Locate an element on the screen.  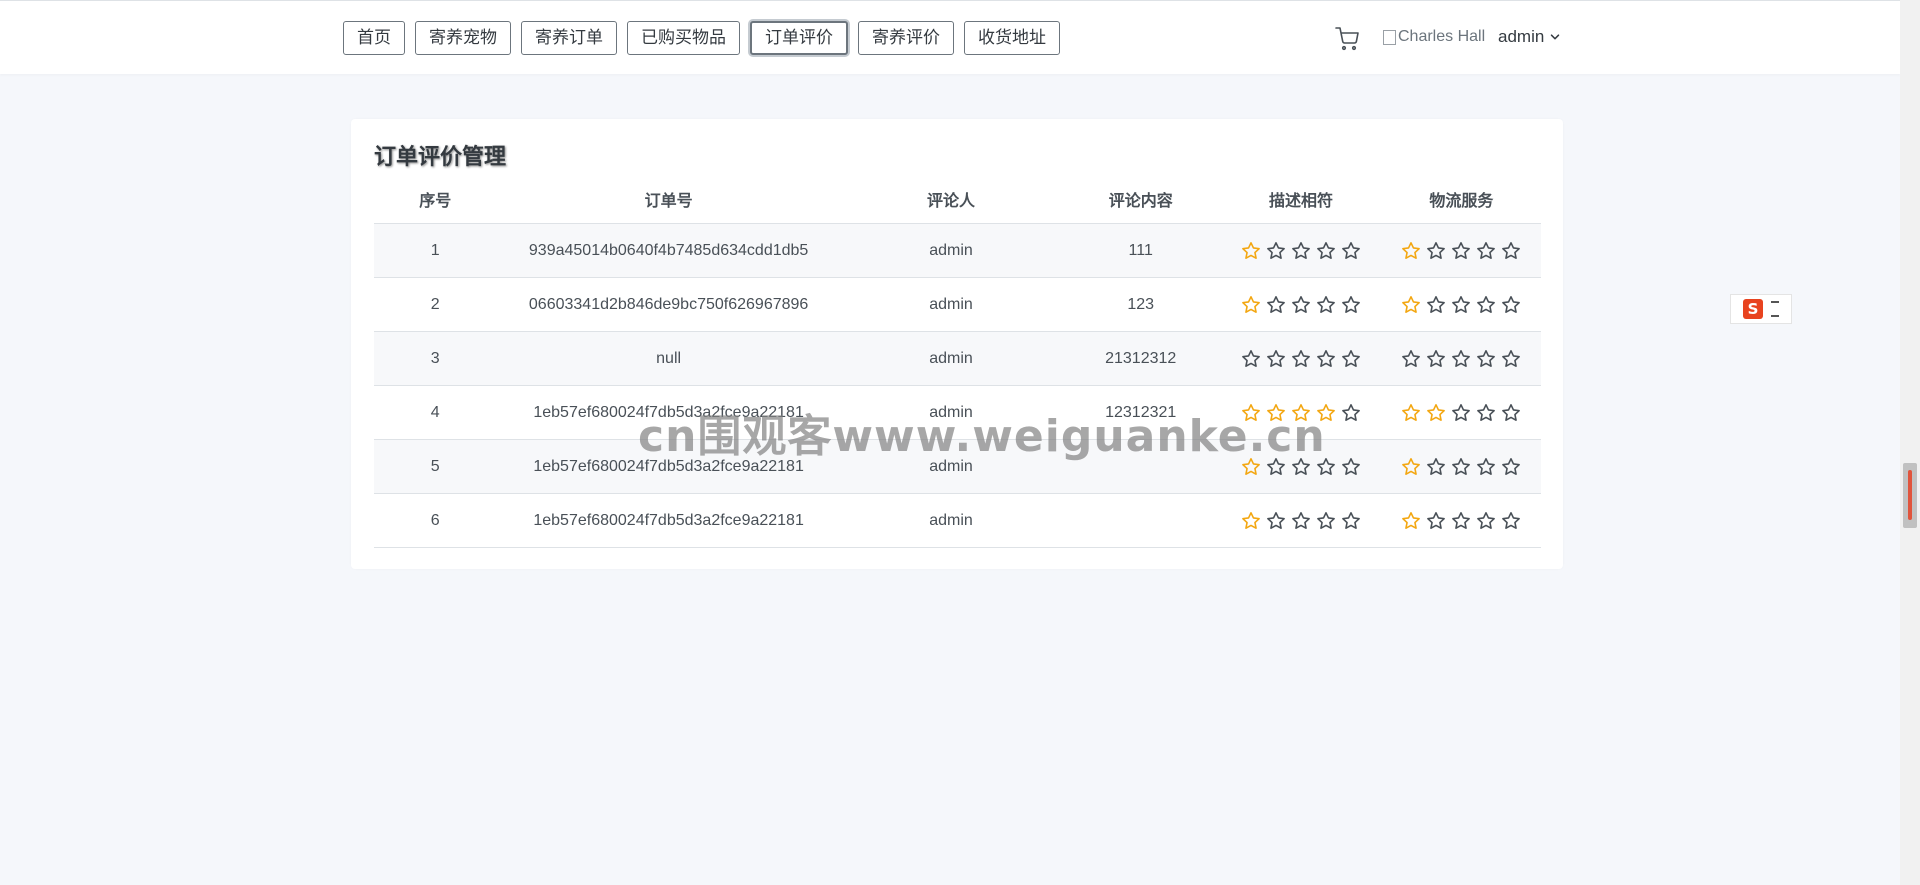
sogou-ime-icon: S is located at coordinates (1753, 309).